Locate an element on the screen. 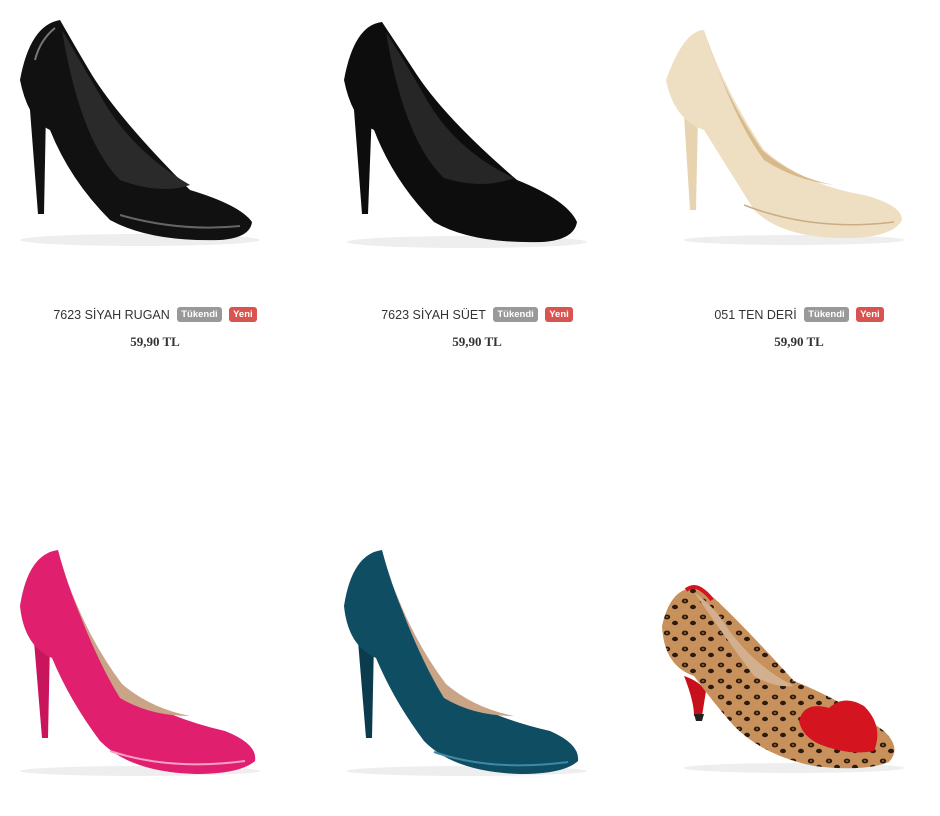  product-card: 051 TEN DERİ Tükendi Yeni 59,90 TL is located at coordinates (792, 180).